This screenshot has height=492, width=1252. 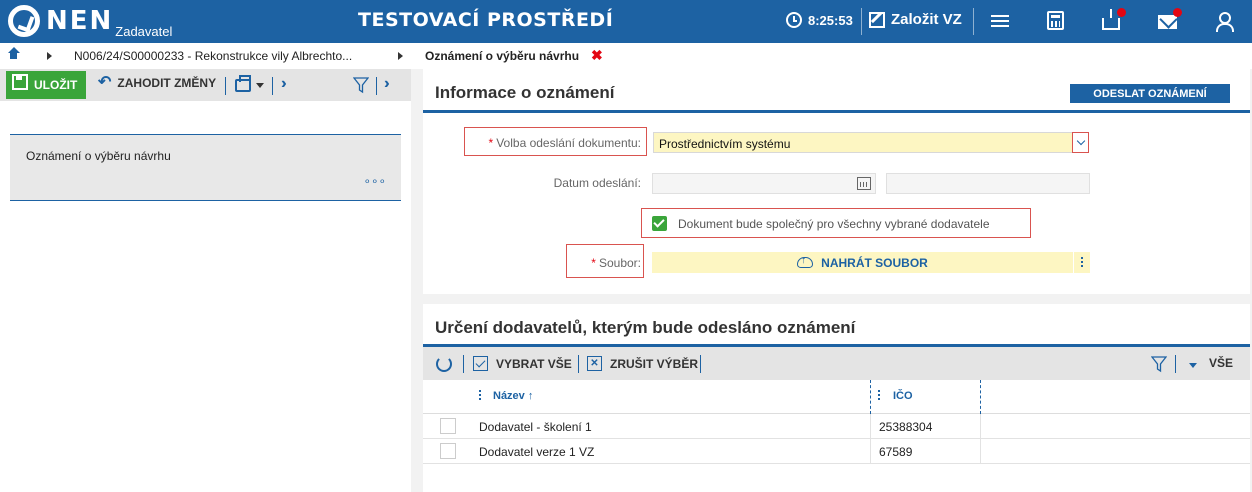 I want to click on logo-text: NEN, so click(x=80, y=21).